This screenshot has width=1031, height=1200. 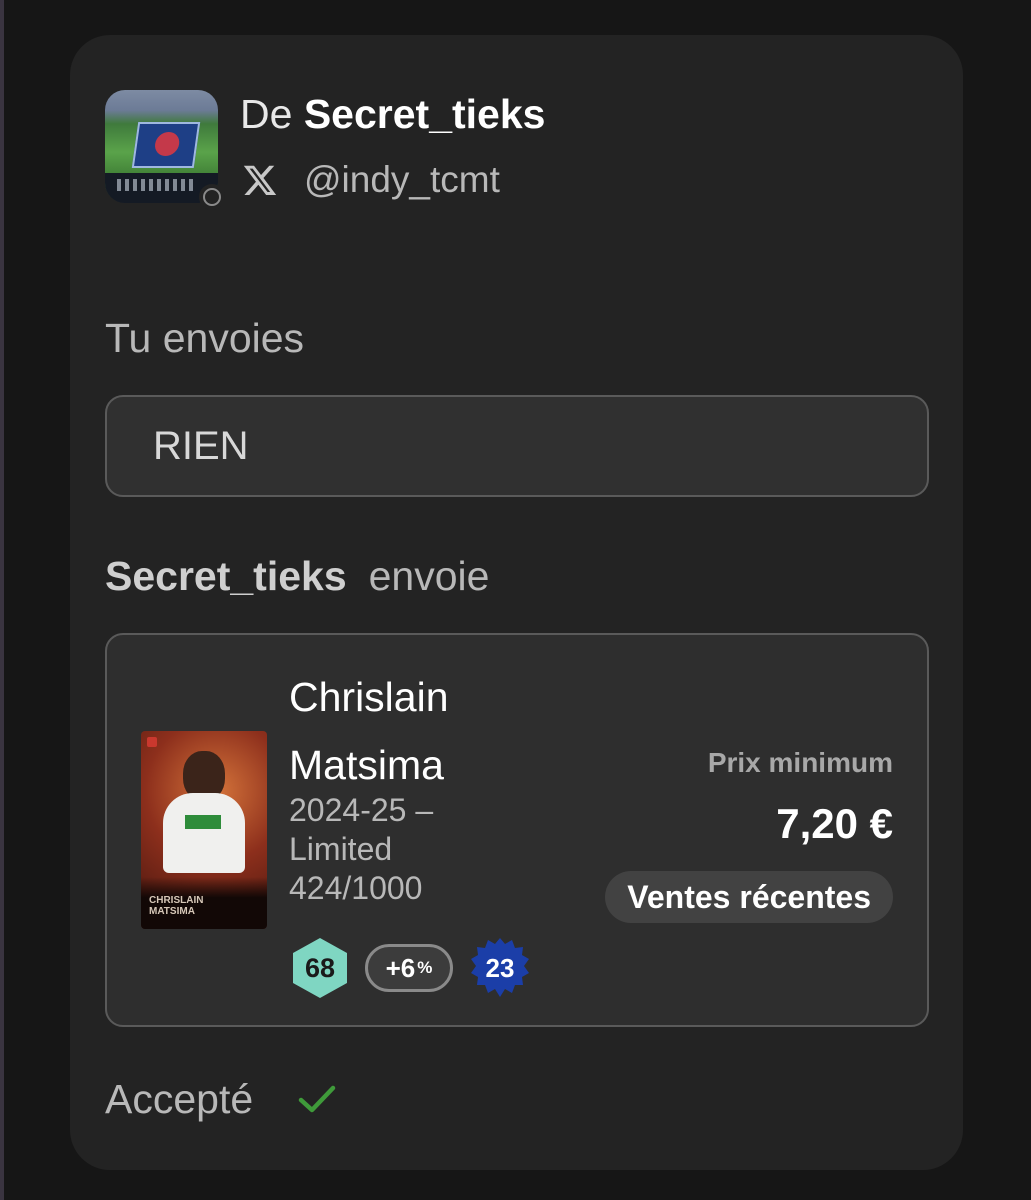 I want to click on you-send-box: RIEN, so click(x=517, y=446).